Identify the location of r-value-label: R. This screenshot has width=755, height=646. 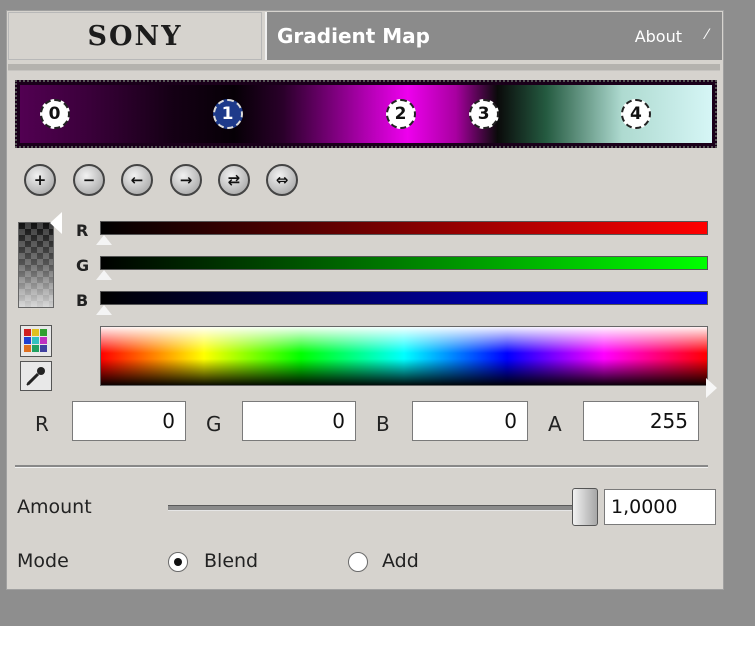
(42, 424).